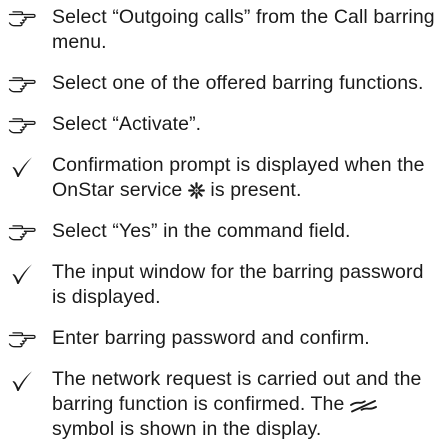 This screenshot has height=442, width=441. I want to click on step-4-text-b: is present., so click(253, 190).